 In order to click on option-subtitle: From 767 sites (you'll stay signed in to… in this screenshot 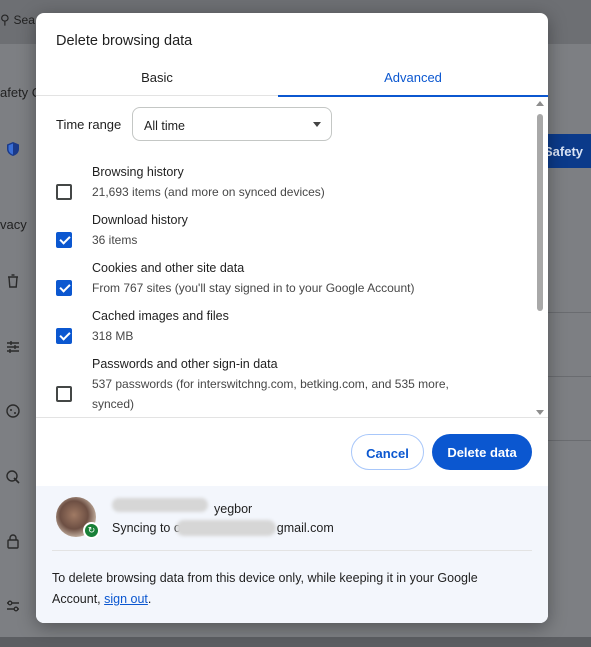, I will do `click(253, 288)`.